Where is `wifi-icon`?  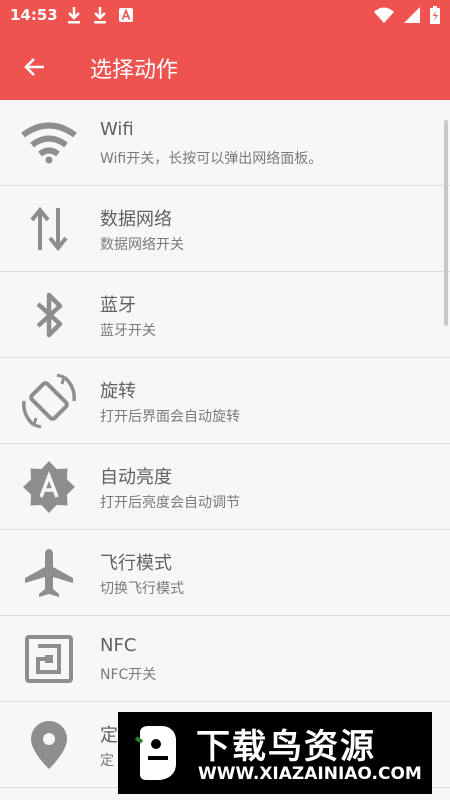
wifi-icon is located at coordinates (49, 143).